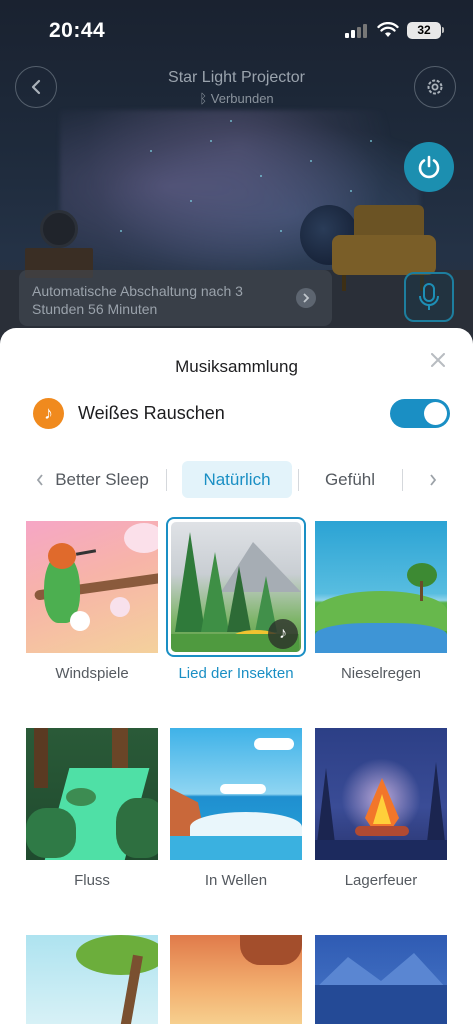 The image size is (473, 1024). I want to click on cellular-signal-icon, so click(356, 31).